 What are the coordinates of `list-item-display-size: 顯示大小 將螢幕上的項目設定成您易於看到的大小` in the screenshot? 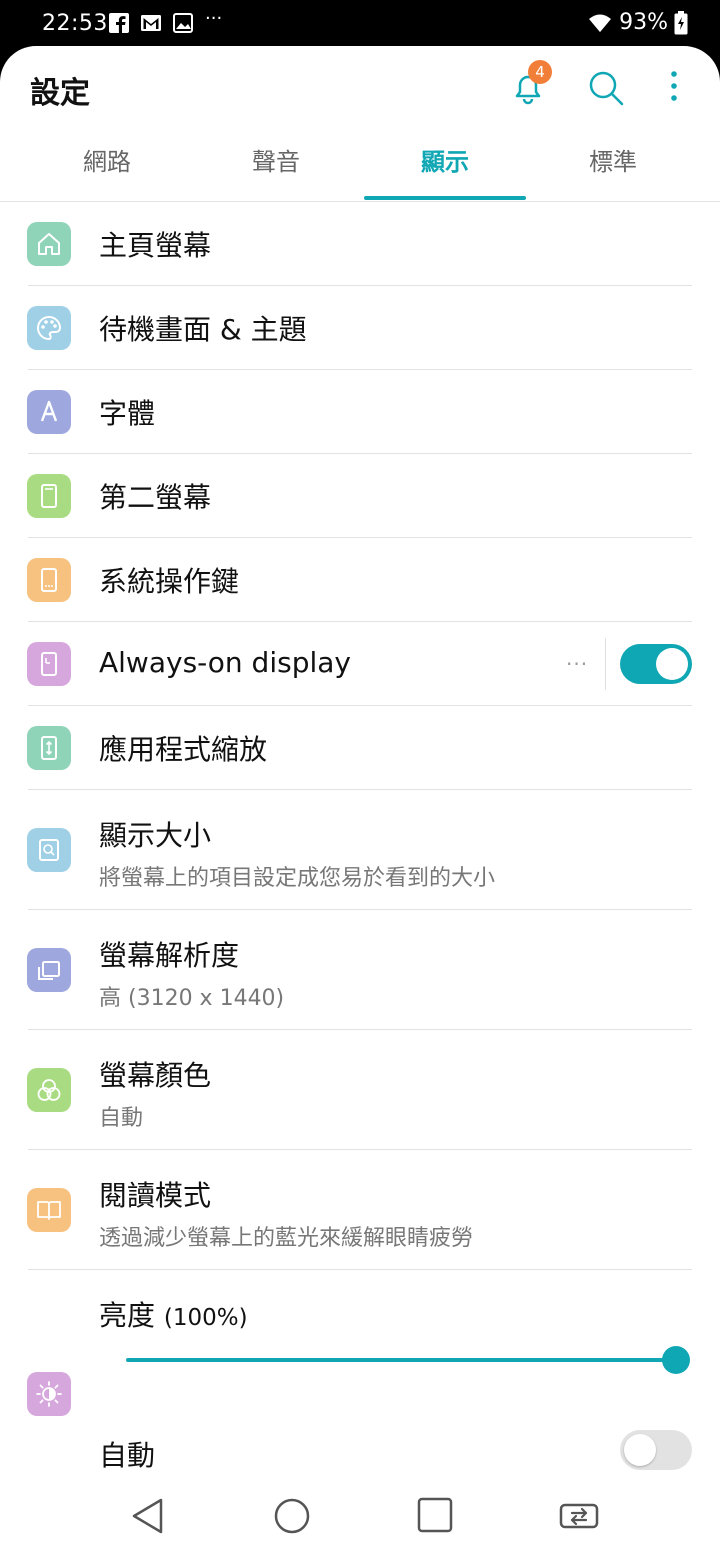 It's located at (360, 850).